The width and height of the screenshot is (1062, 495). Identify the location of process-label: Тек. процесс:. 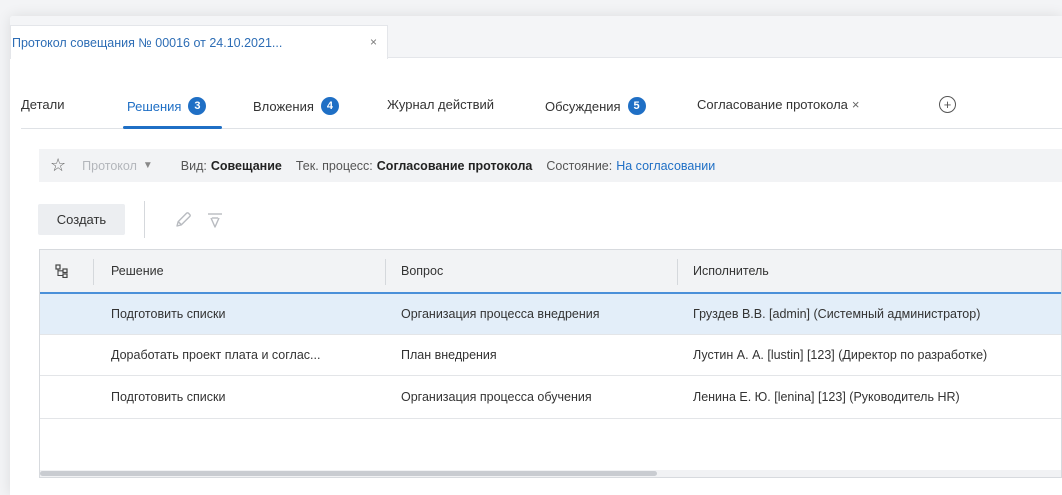
(334, 165).